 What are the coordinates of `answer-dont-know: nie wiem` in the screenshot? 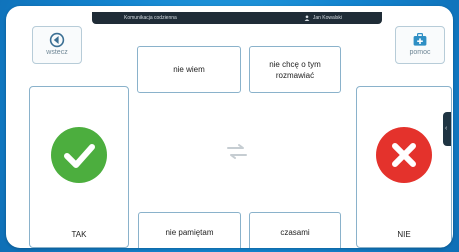 It's located at (189, 69).